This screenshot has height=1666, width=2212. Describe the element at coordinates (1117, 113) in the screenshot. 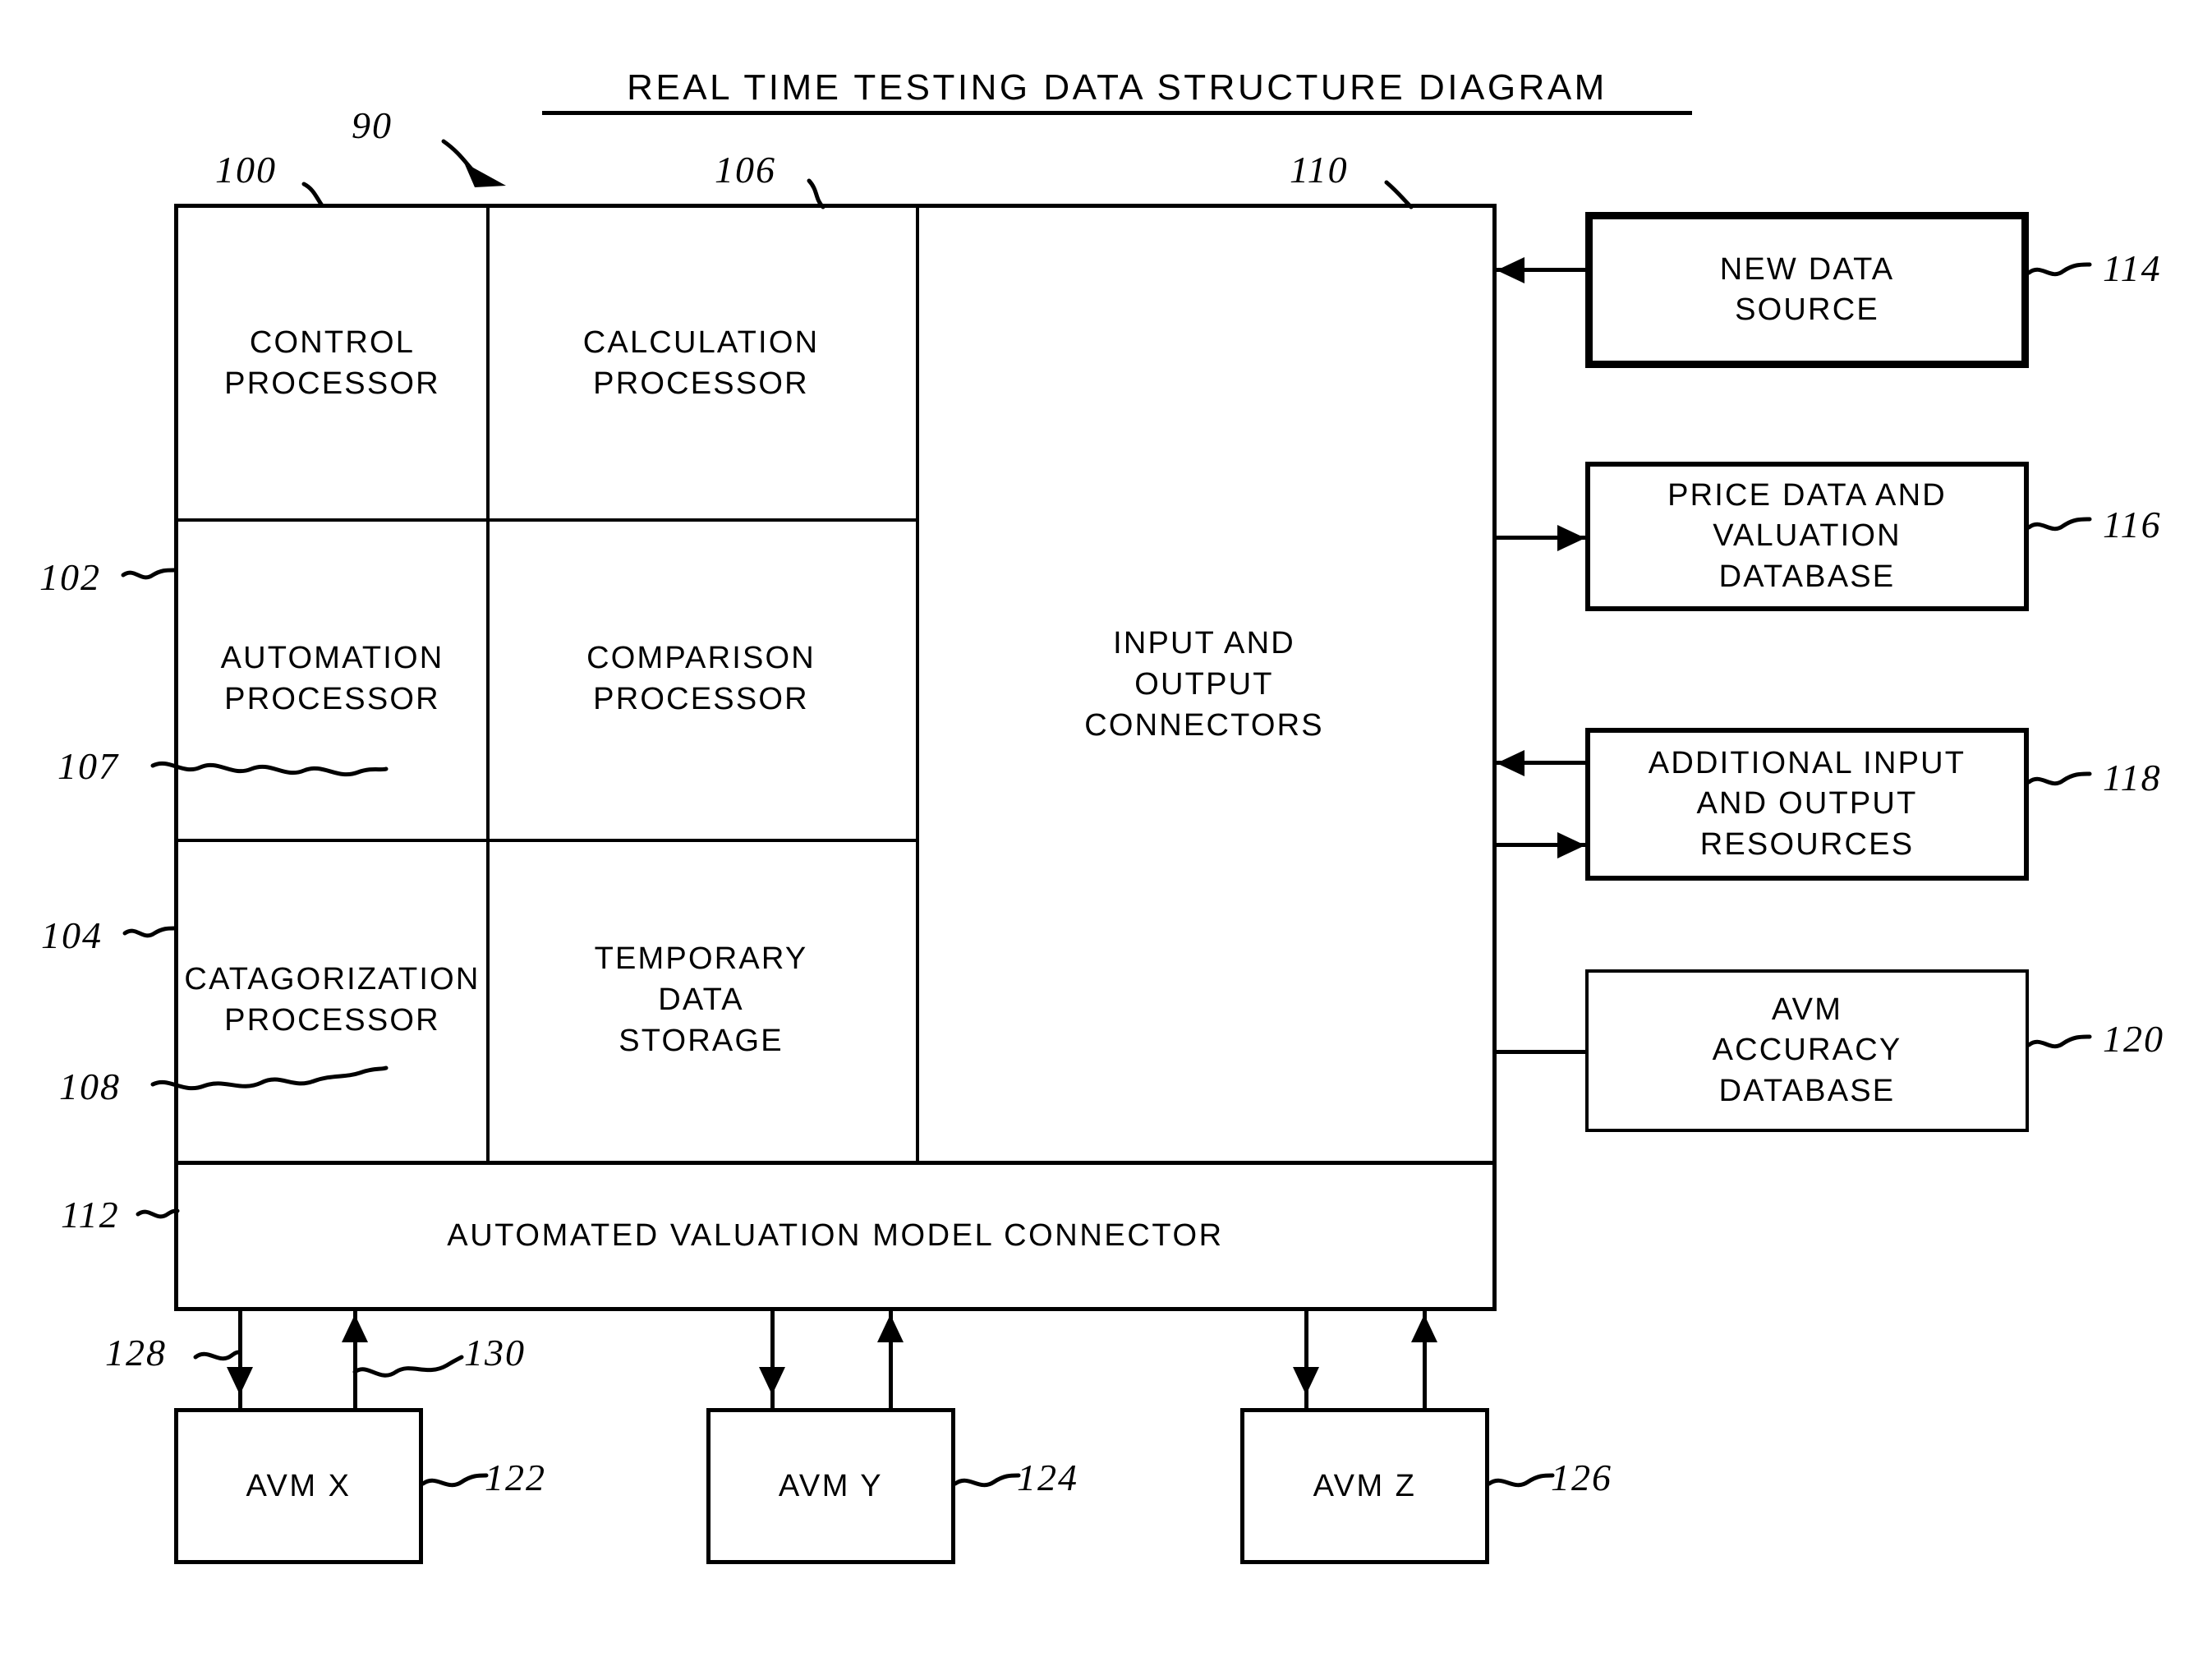

I see `title-underline` at that location.